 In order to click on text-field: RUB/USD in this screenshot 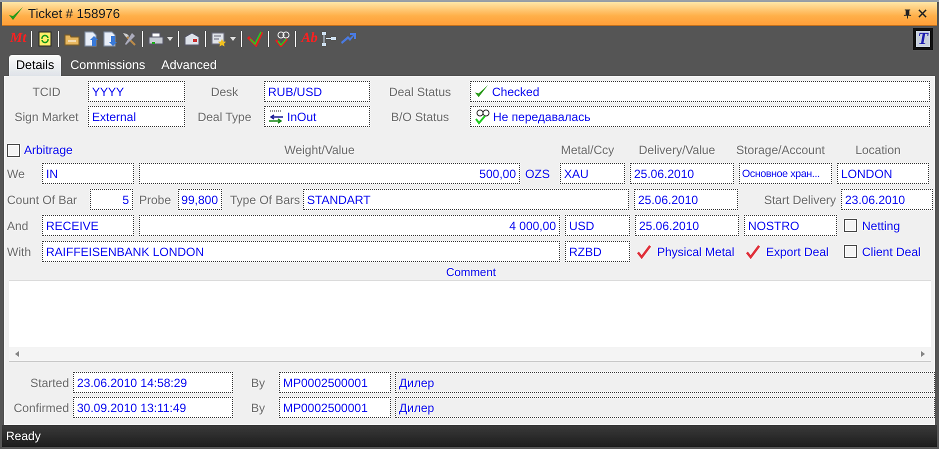, I will do `click(317, 91)`.